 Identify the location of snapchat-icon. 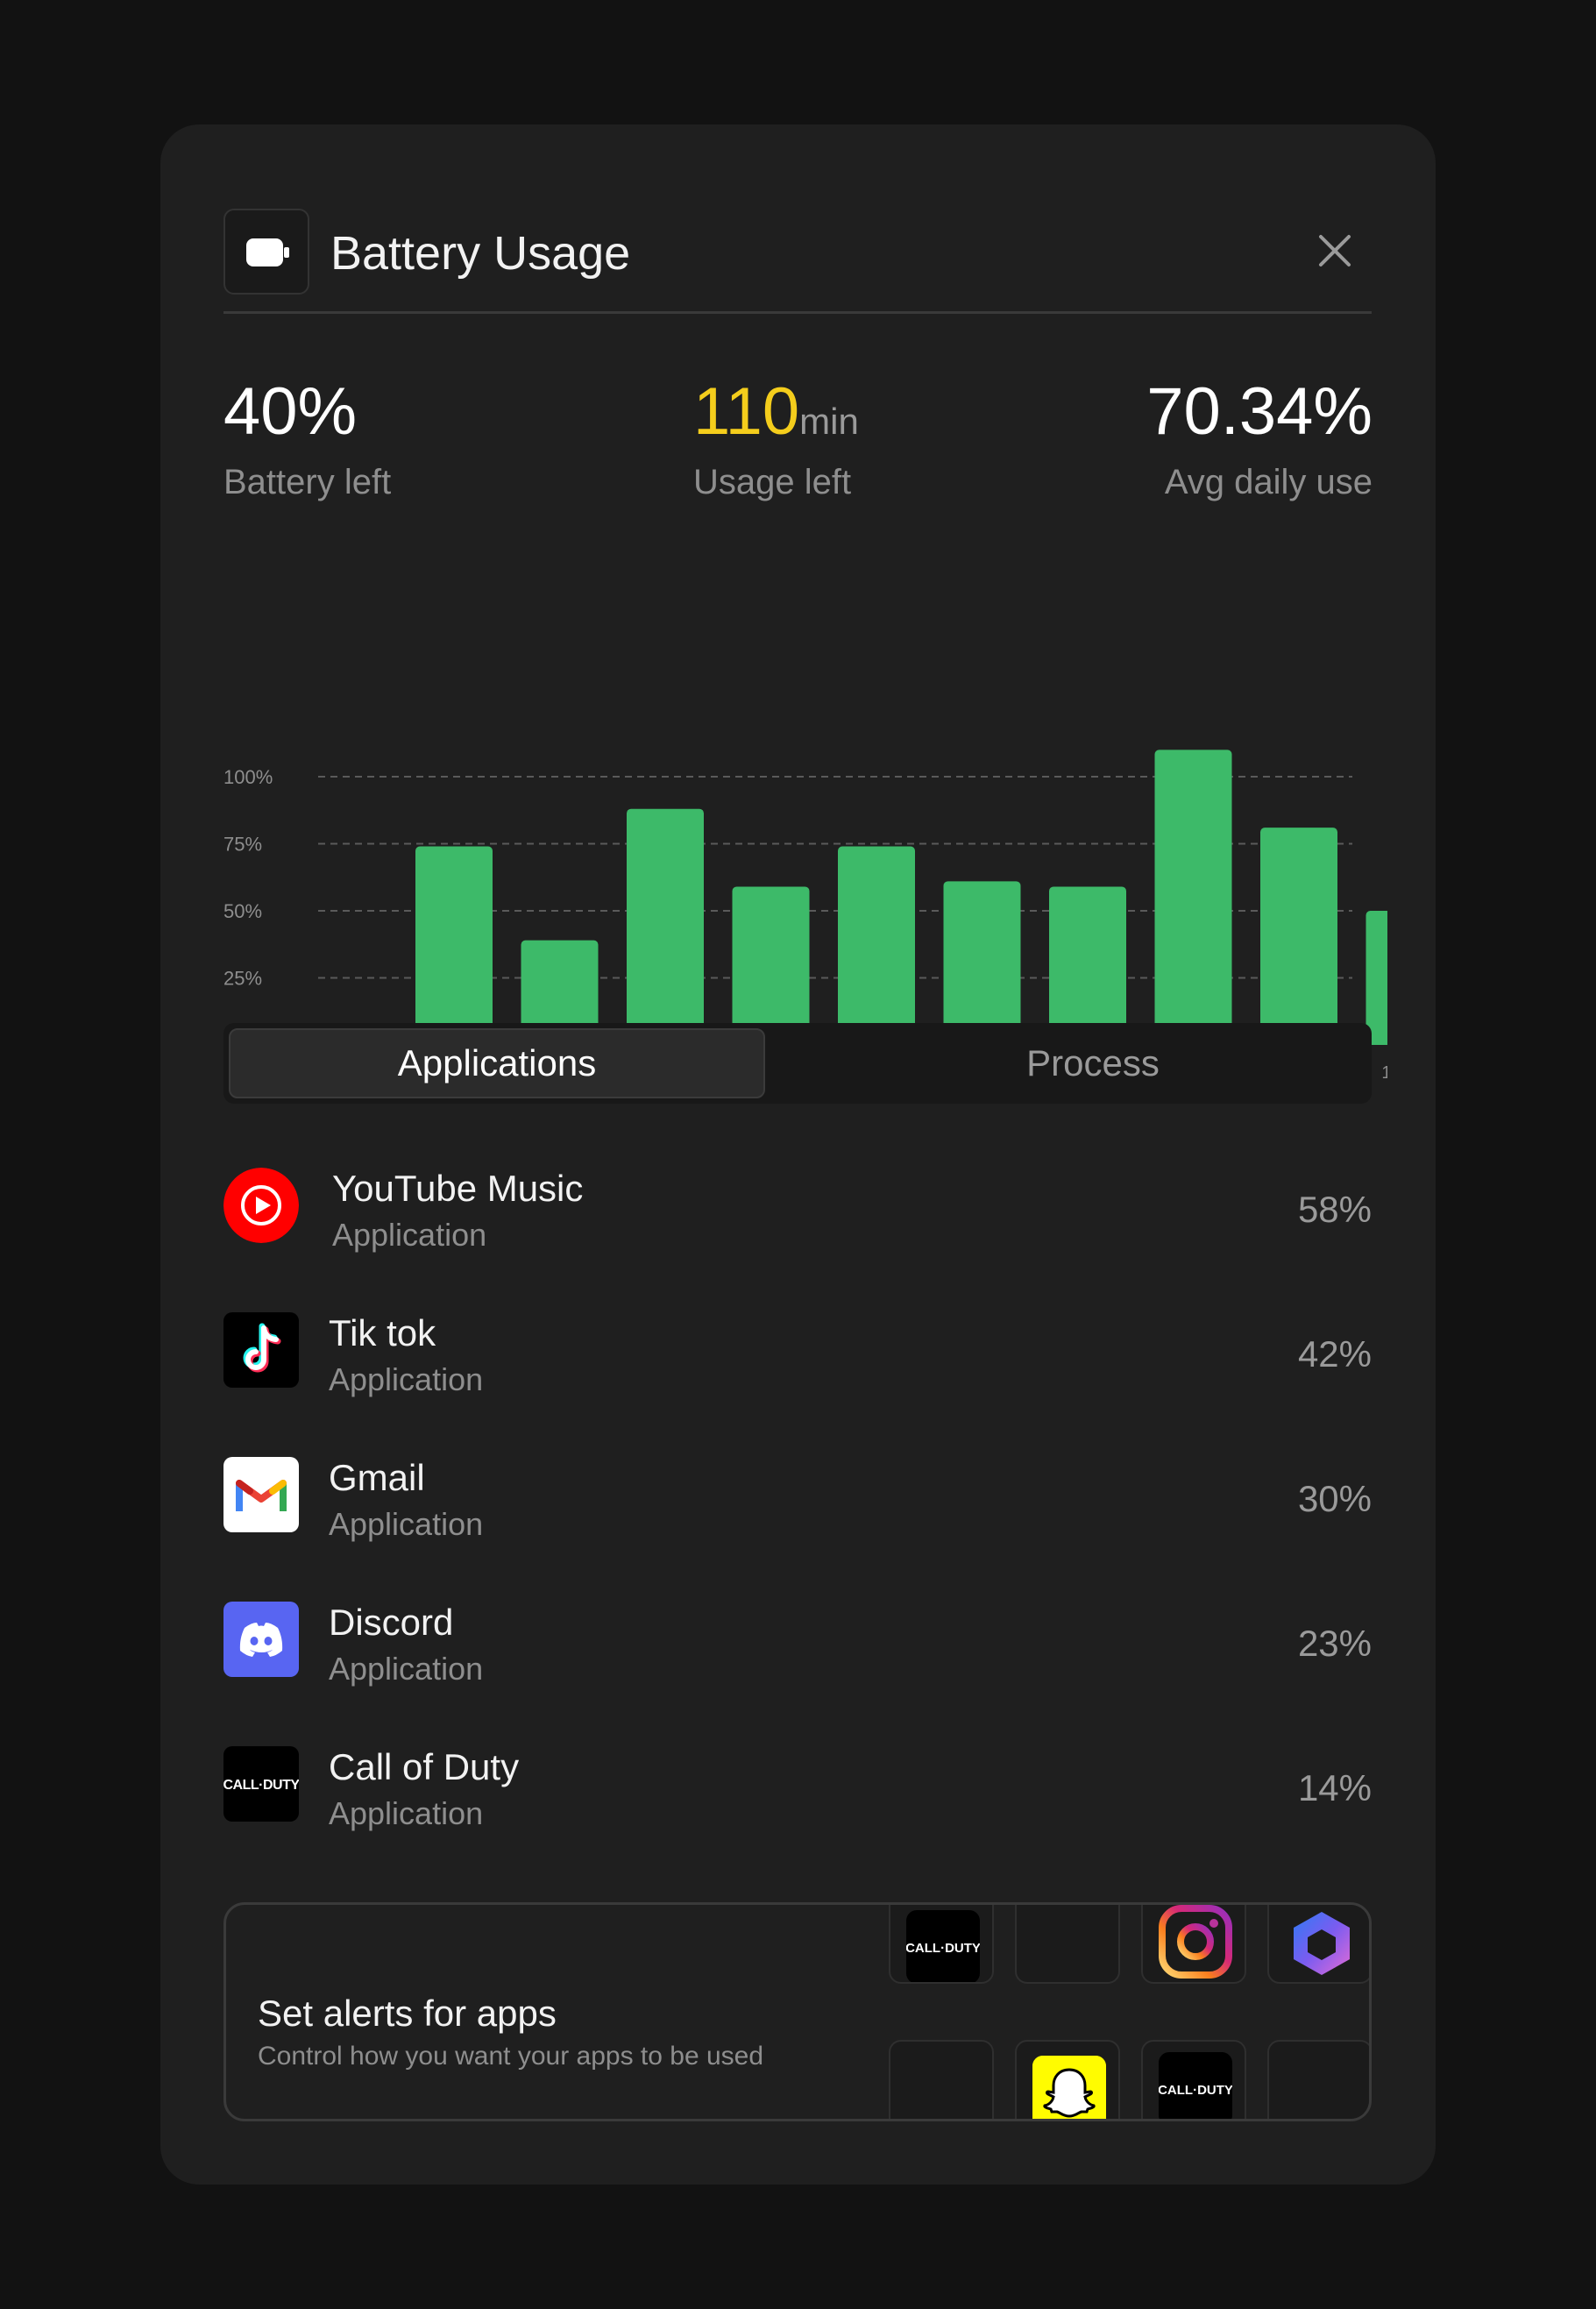
(1069, 2087).